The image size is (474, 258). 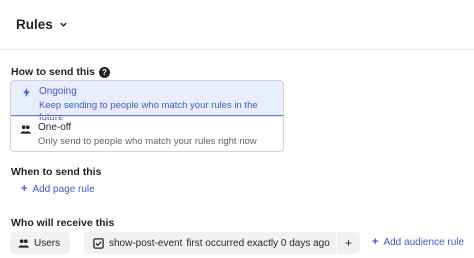 I want to click on option-title: One-off, so click(x=55, y=127).